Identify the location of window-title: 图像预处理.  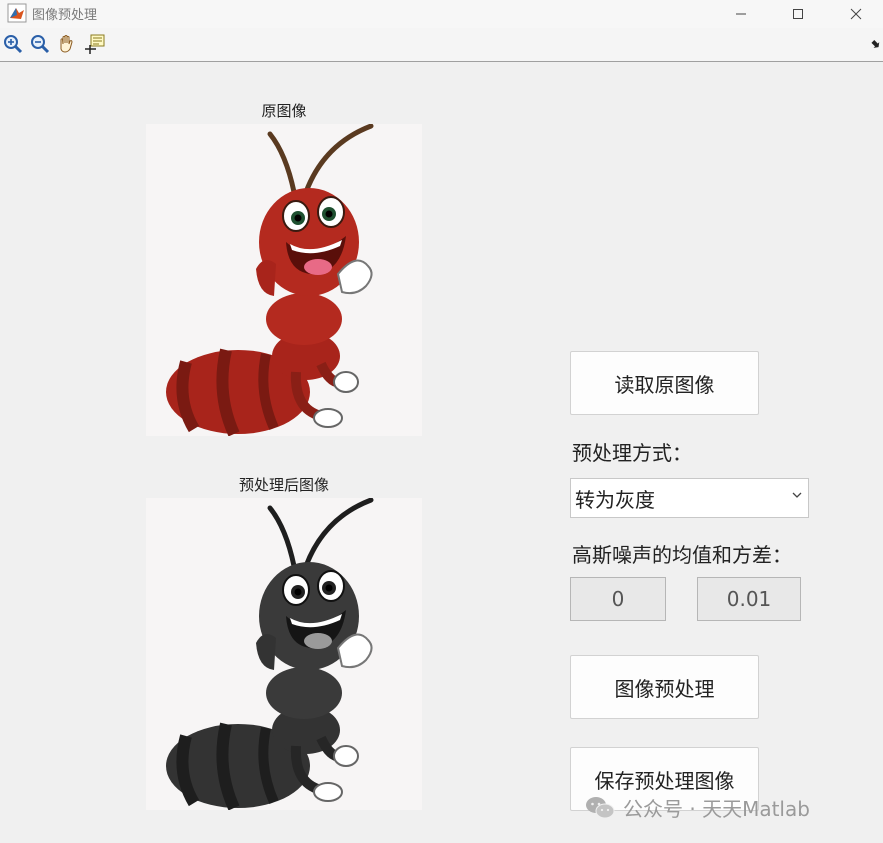
(65, 15).